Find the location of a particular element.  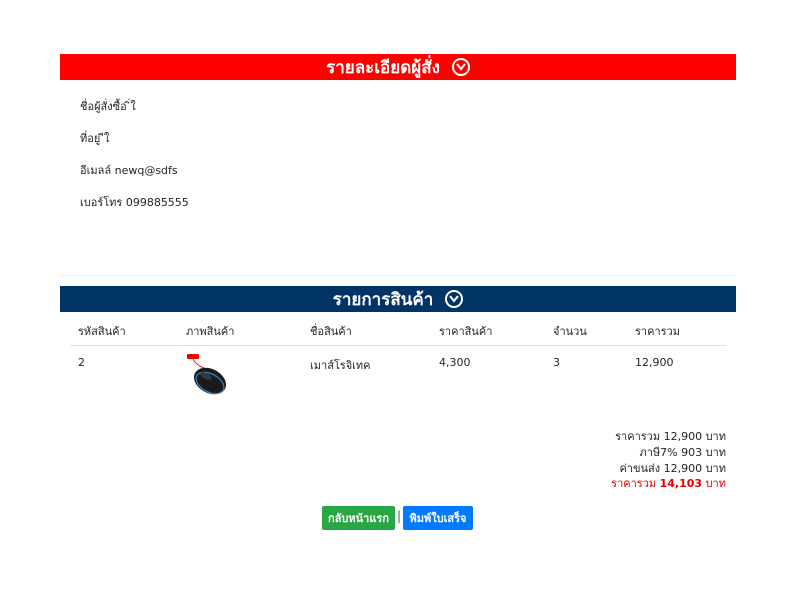

orderer-name: ชื่อผู้สั่งซื้อ ิ่ใ is located at coordinates (108, 106).